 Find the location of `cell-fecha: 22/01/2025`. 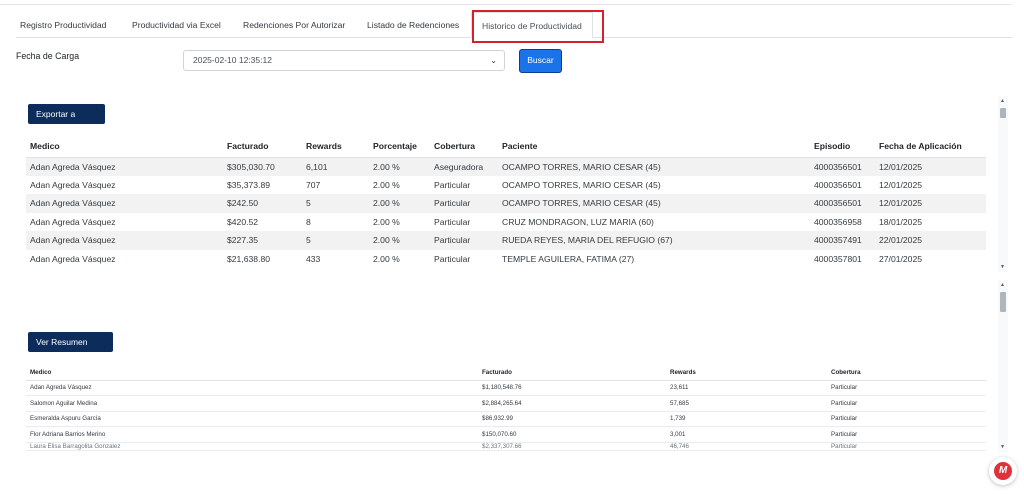

cell-fecha: 22/01/2025 is located at coordinates (930, 240).